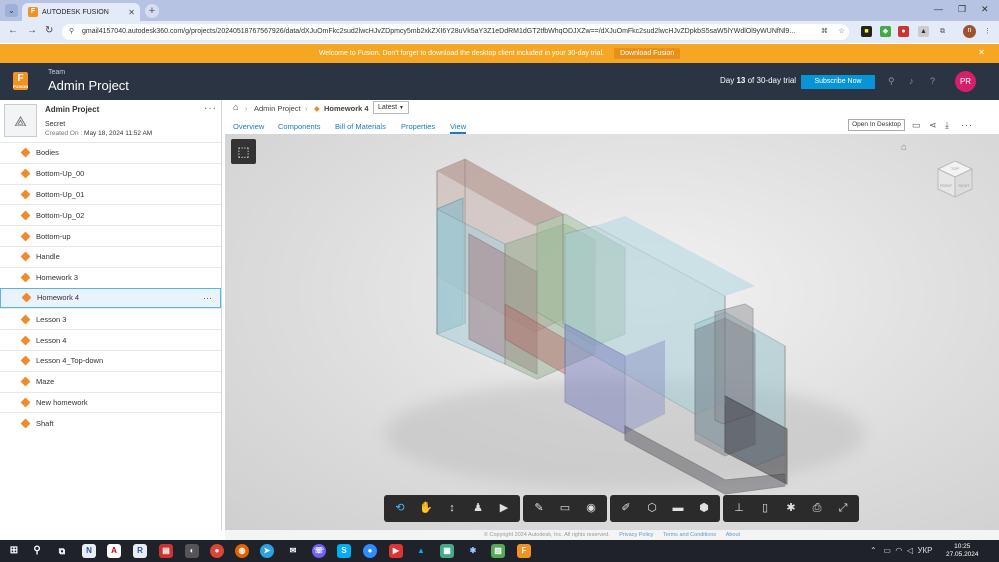 The image size is (999, 562). What do you see at coordinates (81, 12) in the screenshot?
I see `browser-tab: F AUTODESK FUSION ✕` at bounding box center [81, 12].